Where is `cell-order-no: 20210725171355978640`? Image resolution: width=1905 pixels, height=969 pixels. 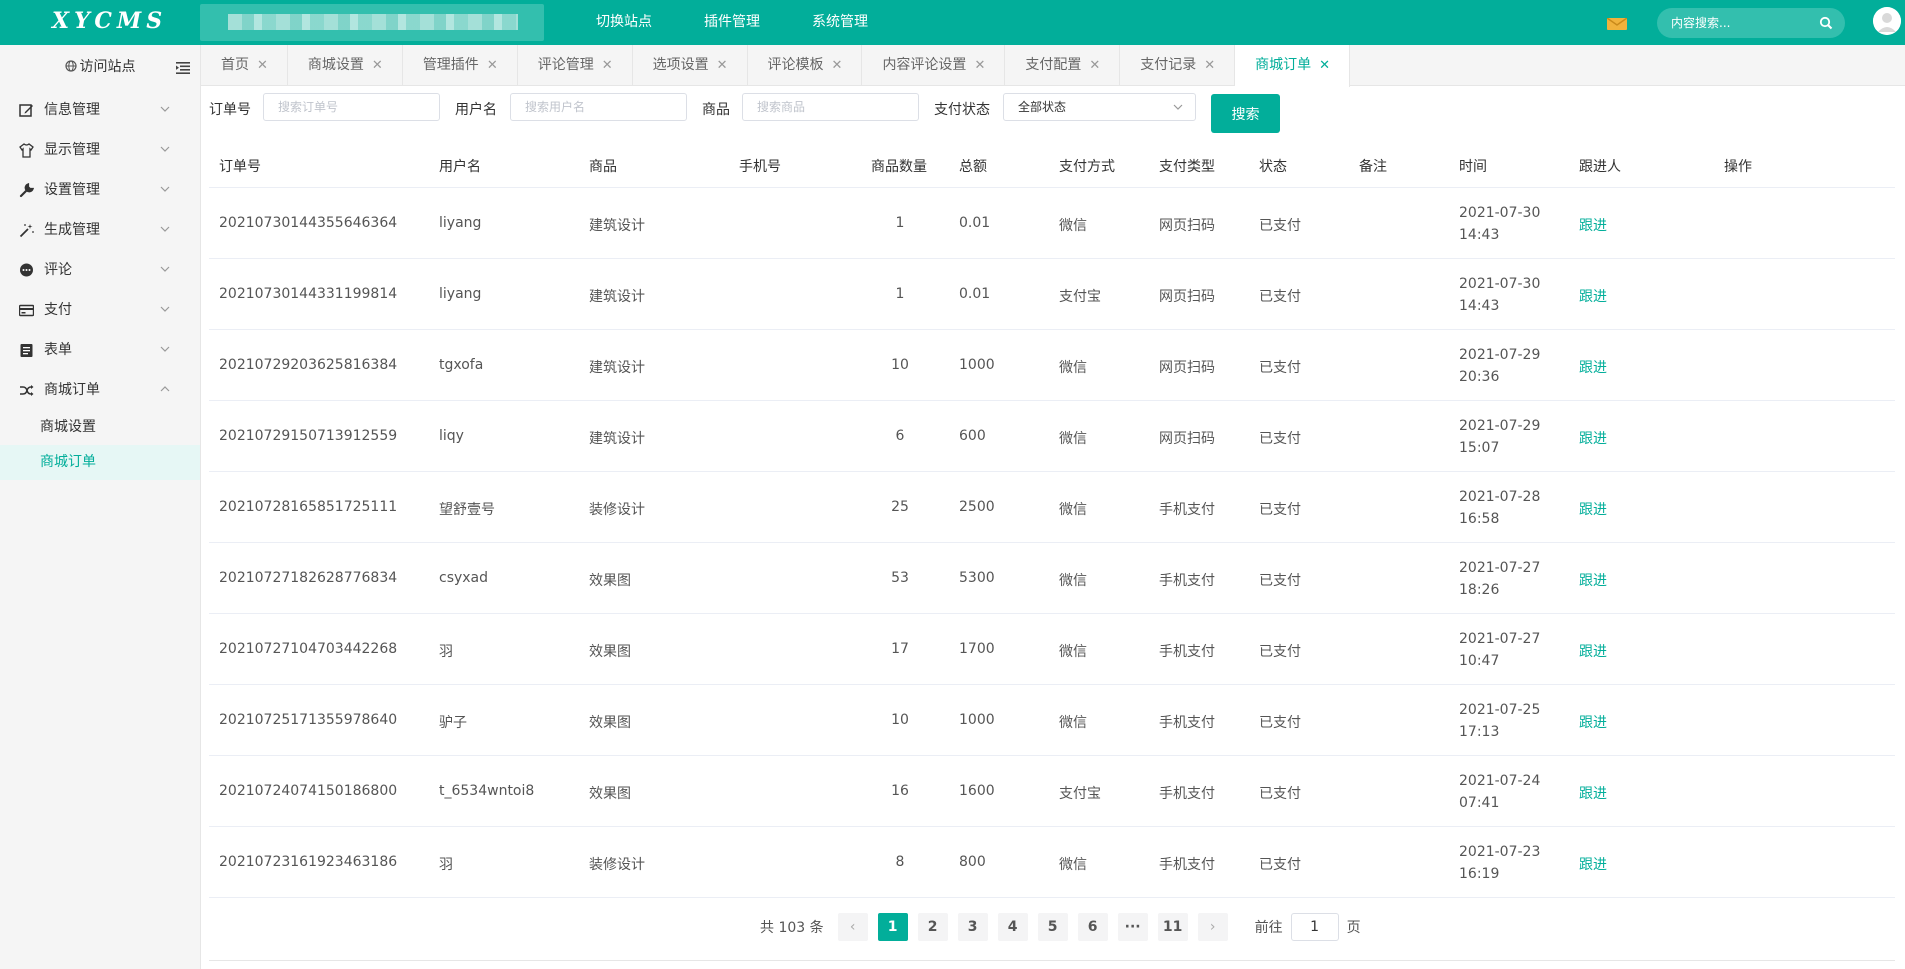 cell-order-no: 20210725171355978640 is located at coordinates (308, 720).